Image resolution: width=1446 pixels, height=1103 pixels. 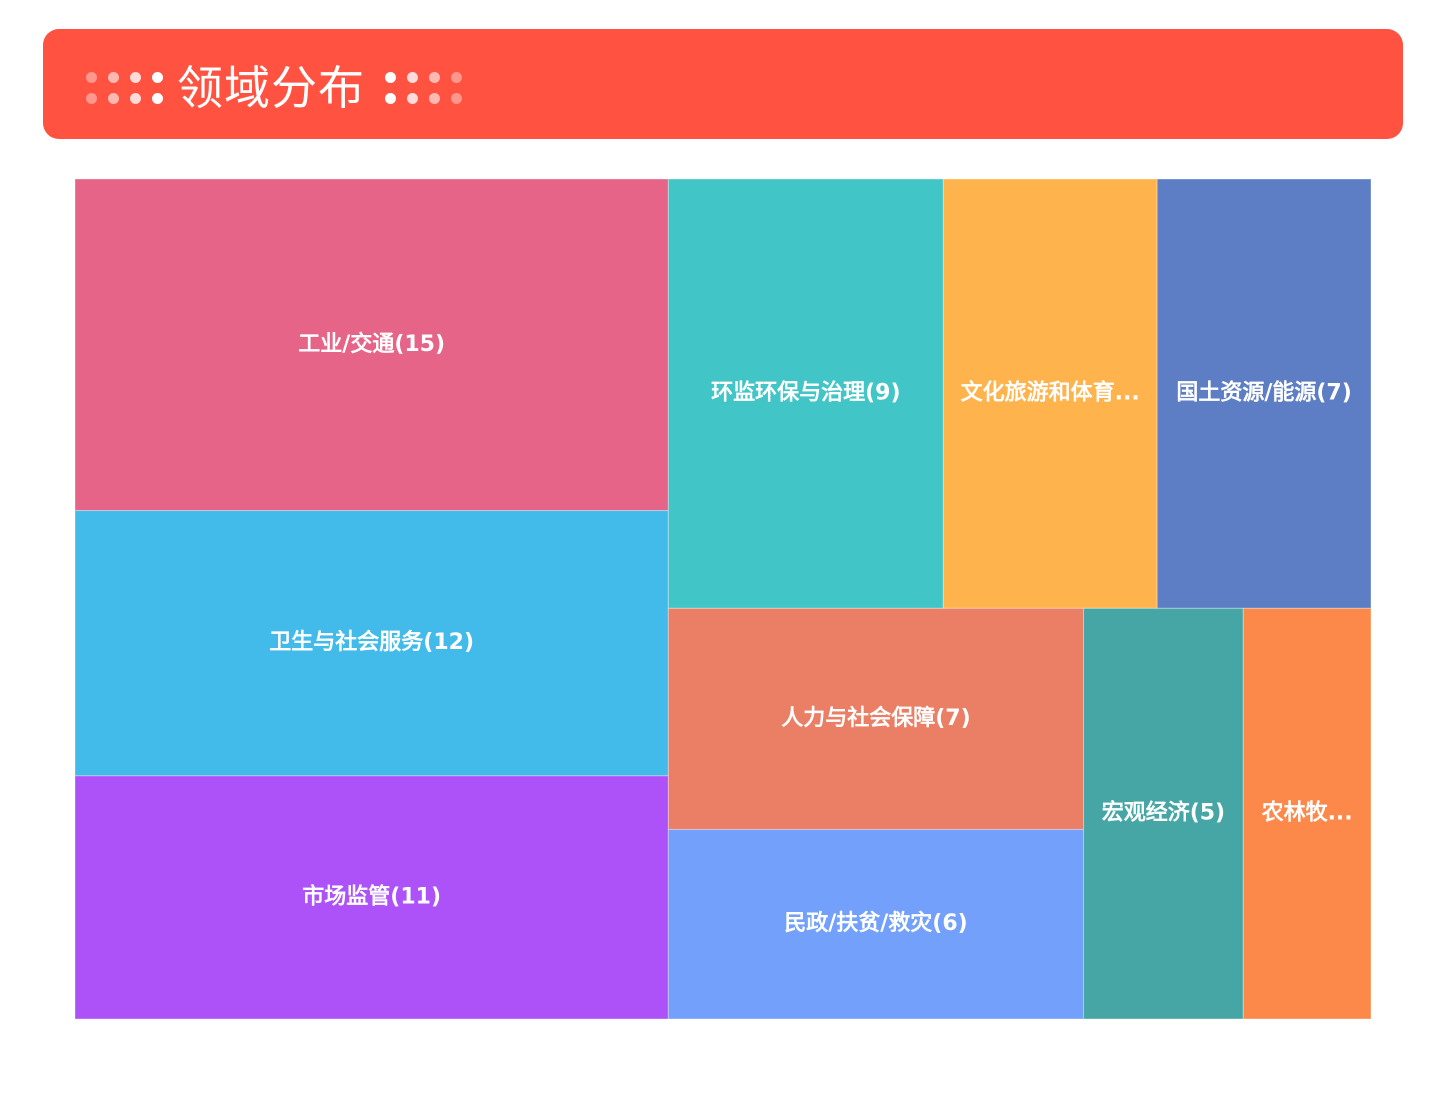 I want to click on treemap-tile: 宏观经济(5), so click(x=1163, y=813).